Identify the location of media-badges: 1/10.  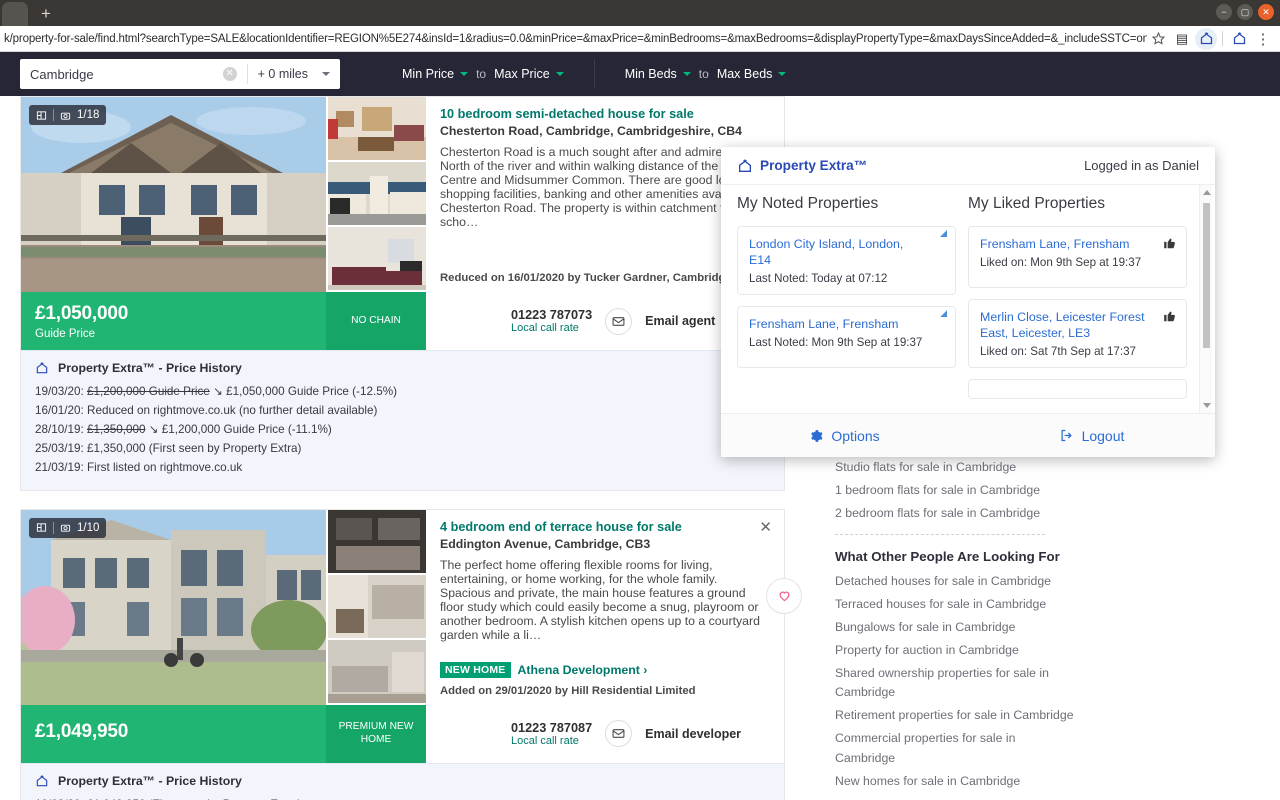
(68, 527).